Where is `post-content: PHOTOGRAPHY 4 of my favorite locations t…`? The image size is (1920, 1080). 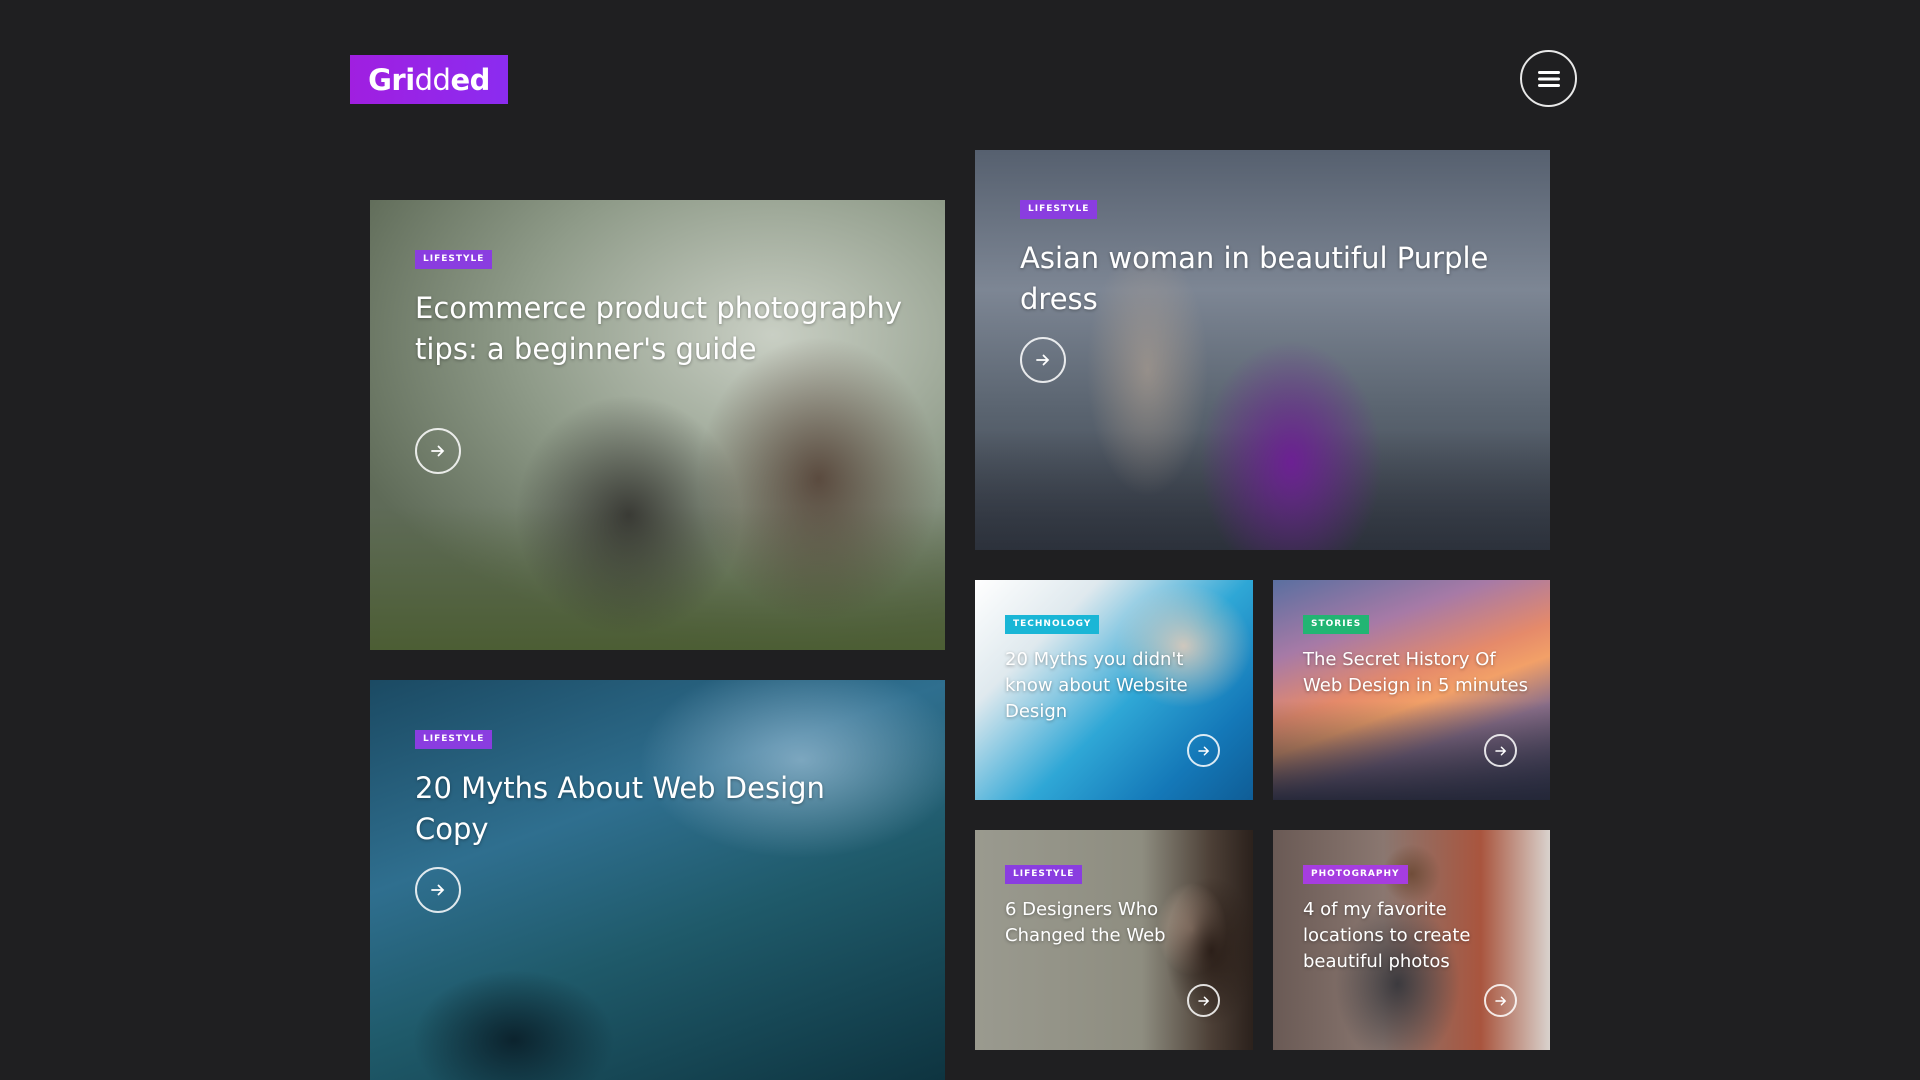
post-content: PHOTOGRAPHY 4 of my favorite locations t… is located at coordinates (1417, 918).